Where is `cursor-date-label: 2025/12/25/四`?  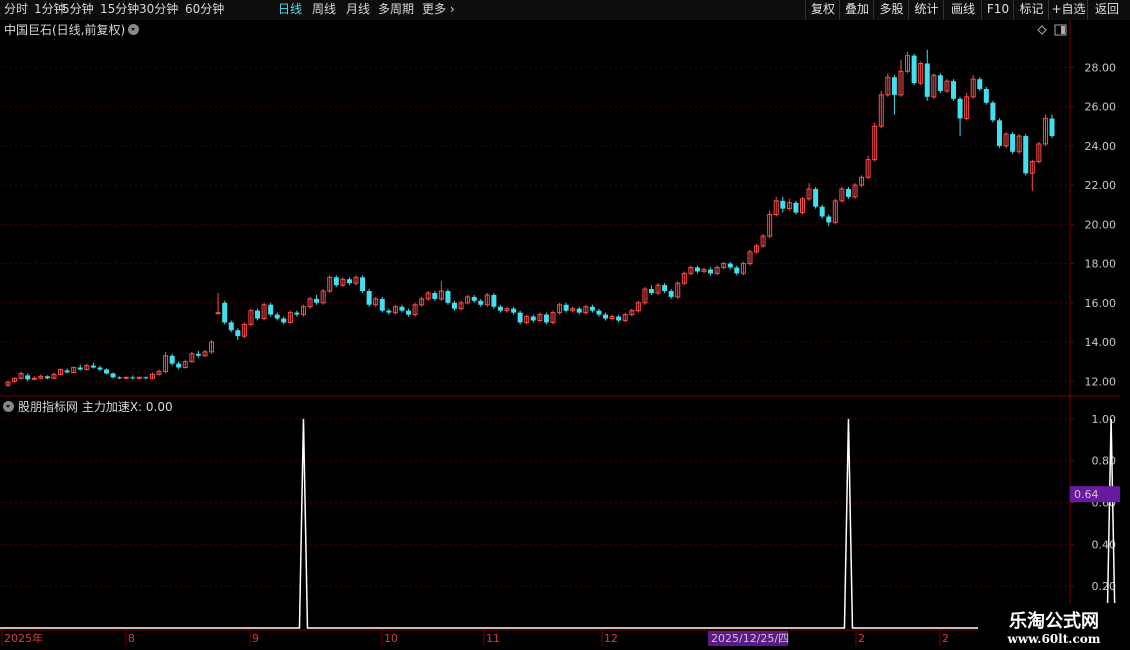 cursor-date-label: 2025/12/25/四 is located at coordinates (750, 638).